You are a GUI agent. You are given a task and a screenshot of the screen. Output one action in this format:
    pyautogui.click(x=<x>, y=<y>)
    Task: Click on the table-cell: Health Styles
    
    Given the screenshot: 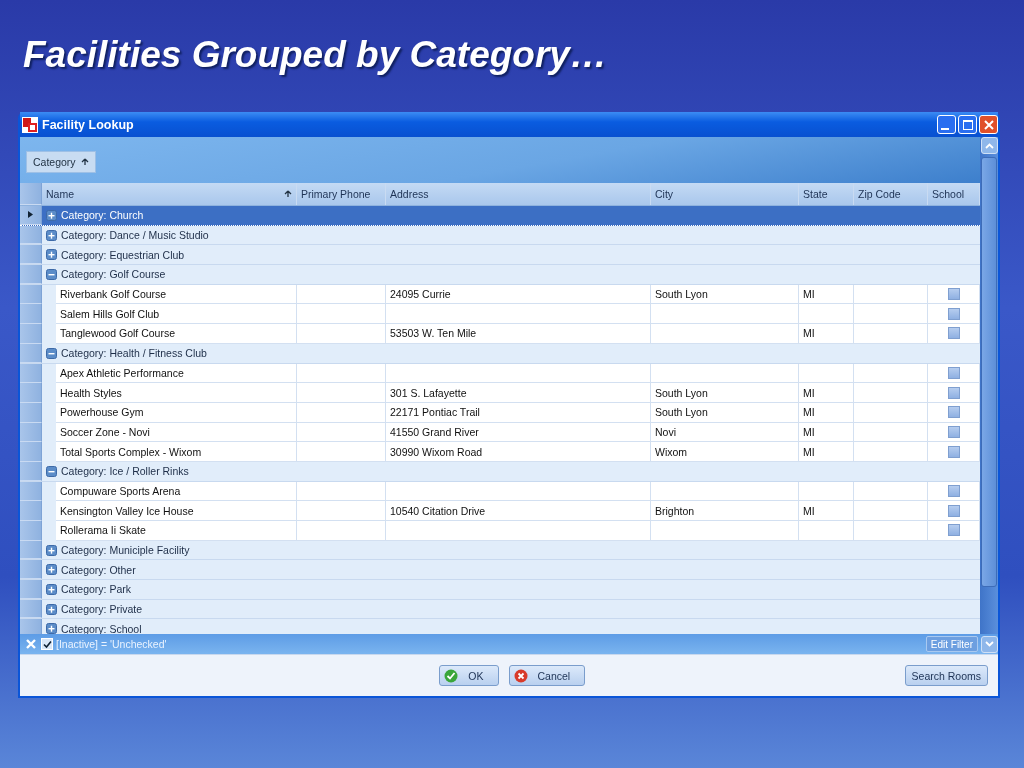 What is the action you would take?
    pyautogui.click(x=176, y=393)
    